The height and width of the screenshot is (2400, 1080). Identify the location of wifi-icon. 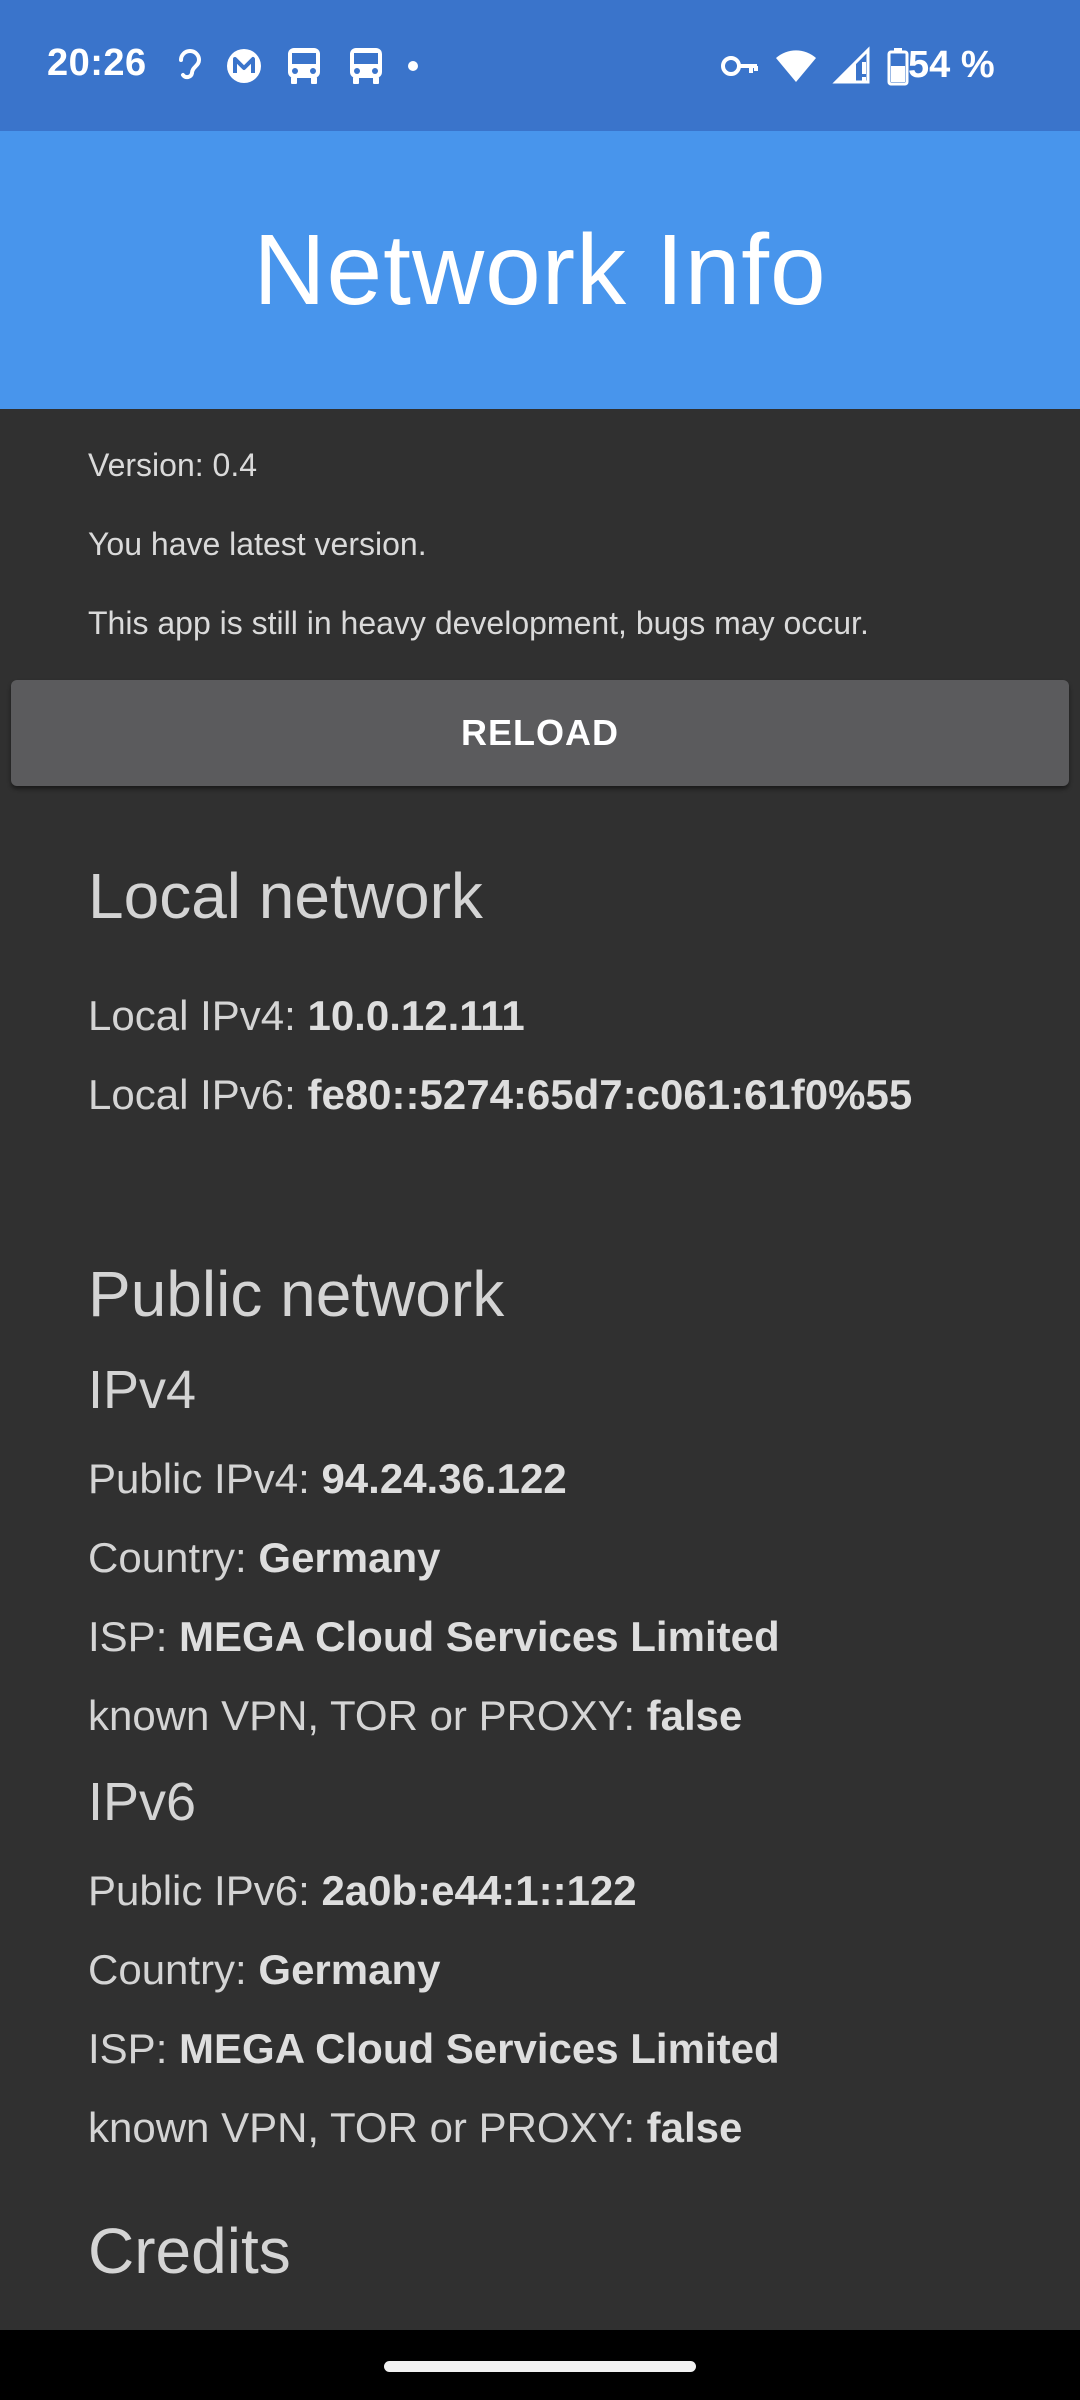
(796, 66).